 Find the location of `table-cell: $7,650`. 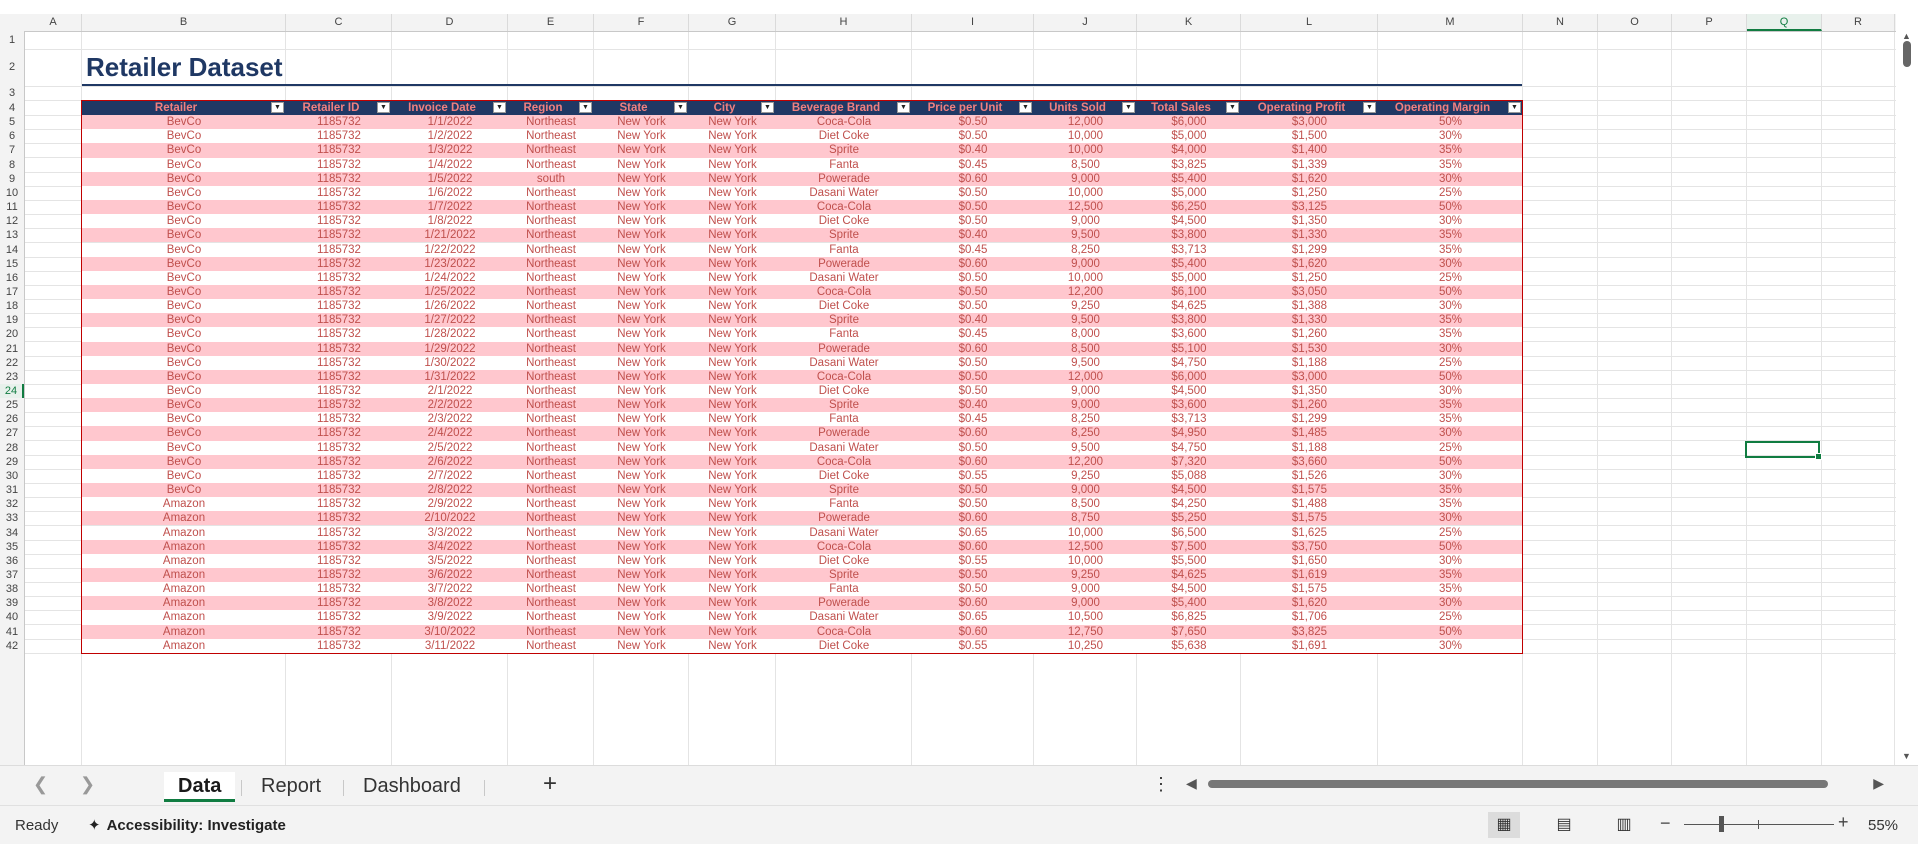

table-cell: $7,650 is located at coordinates (1189, 632).